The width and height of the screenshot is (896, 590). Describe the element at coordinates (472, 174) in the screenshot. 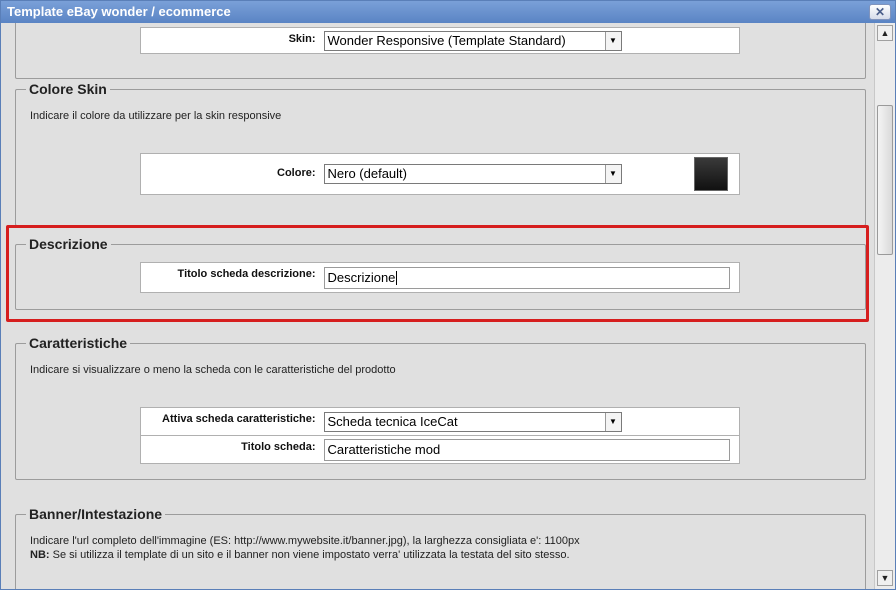

I see `colore-select: Nero (default) ▼` at that location.